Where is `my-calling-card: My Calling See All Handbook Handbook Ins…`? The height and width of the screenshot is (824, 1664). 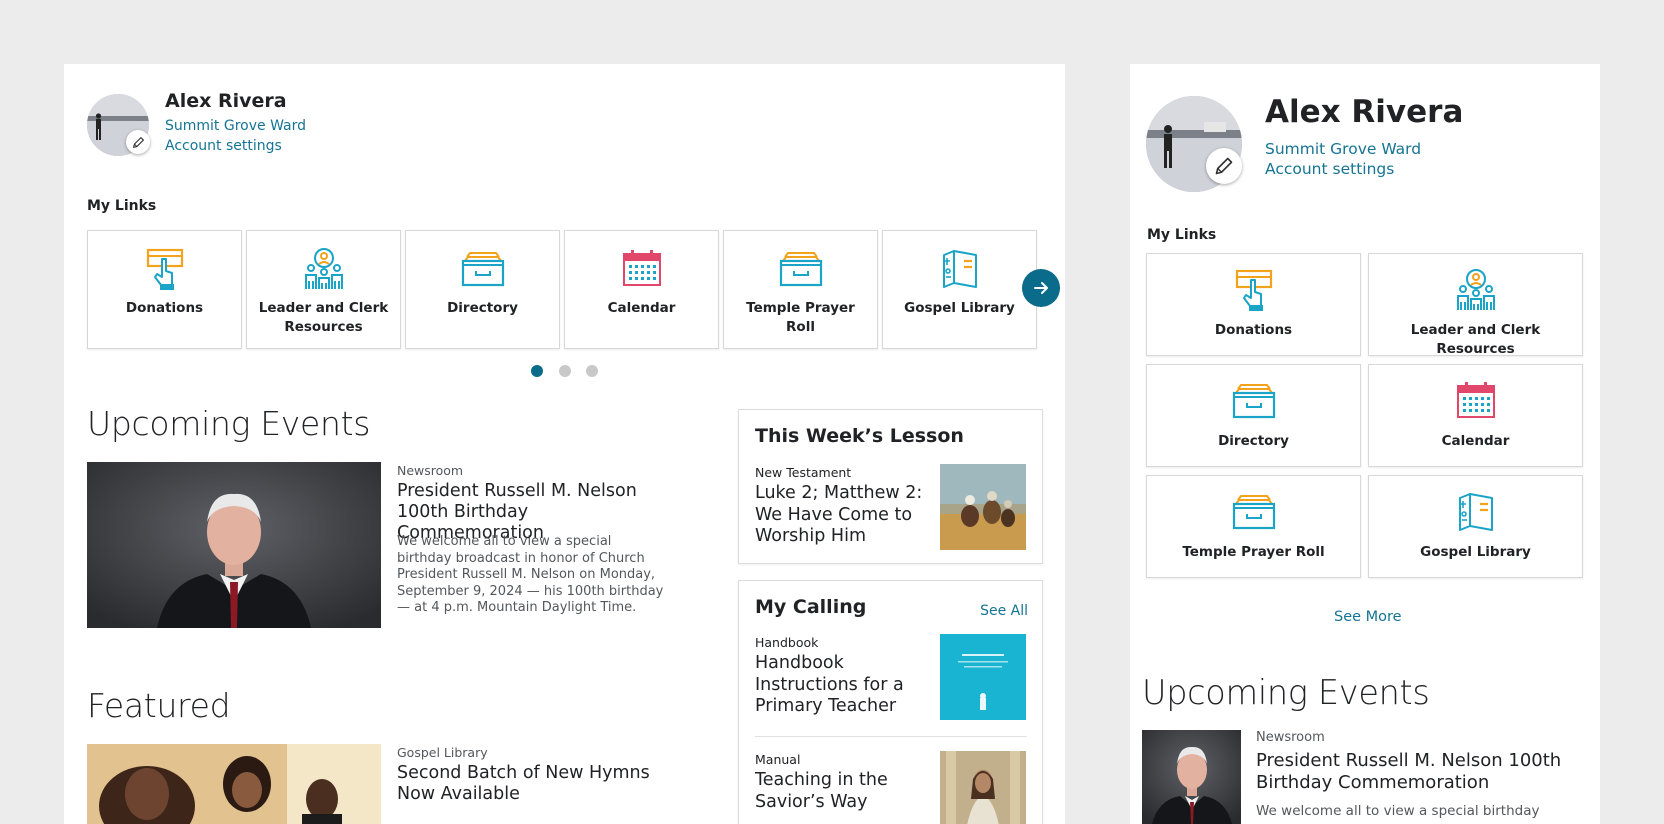
my-calling-card: My Calling See All Handbook Handbook Ins… is located at coordinates (890, 702).